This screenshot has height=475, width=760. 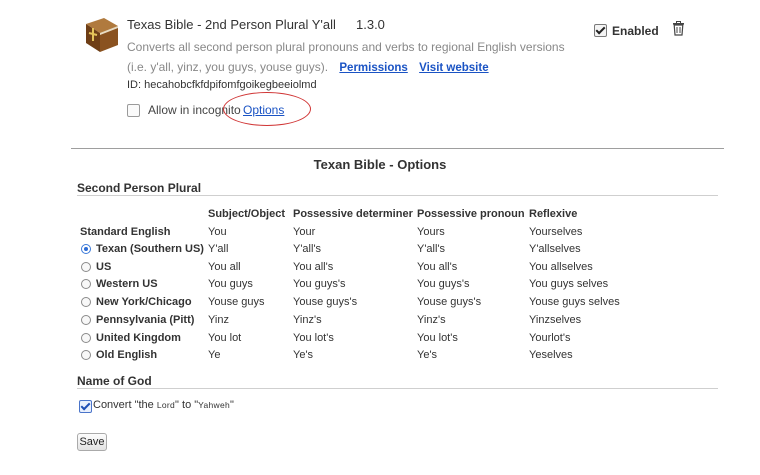 I want to click on save-button: Save, so click(x=92, y=442).